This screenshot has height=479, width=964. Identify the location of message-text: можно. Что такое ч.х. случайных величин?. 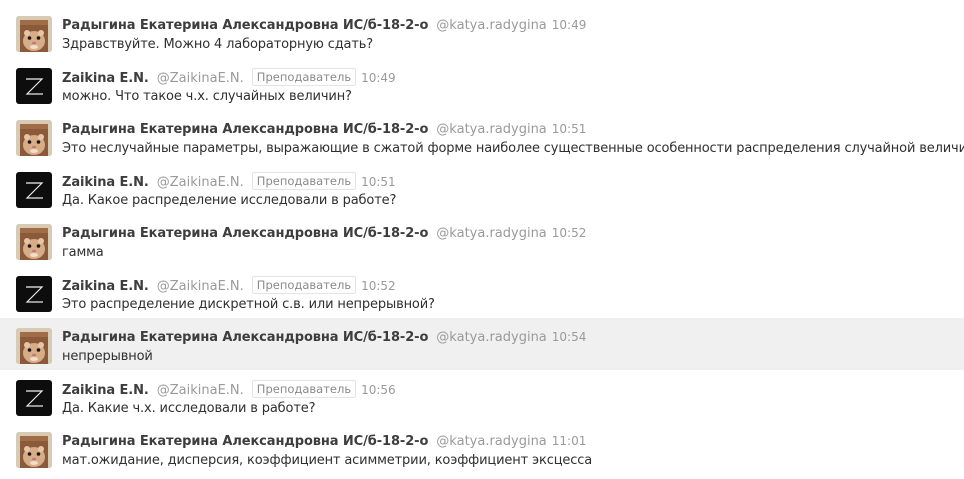
(207, 96).